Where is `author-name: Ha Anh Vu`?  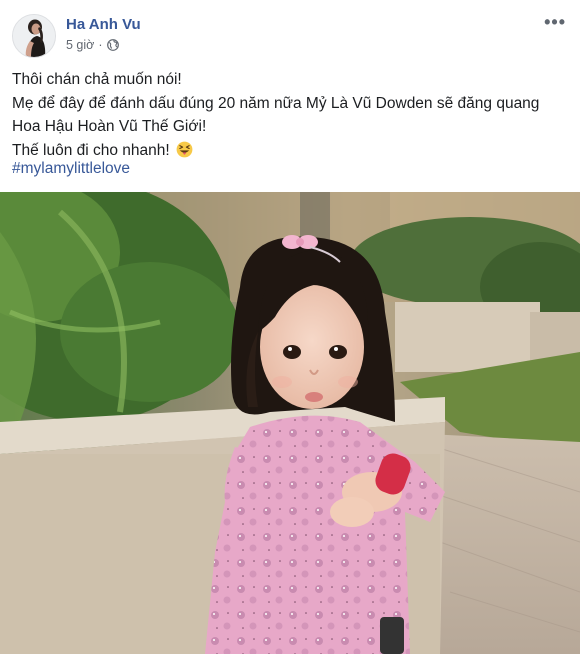 author-name: Ha Anh Vu is located at coordinates (103, 24).